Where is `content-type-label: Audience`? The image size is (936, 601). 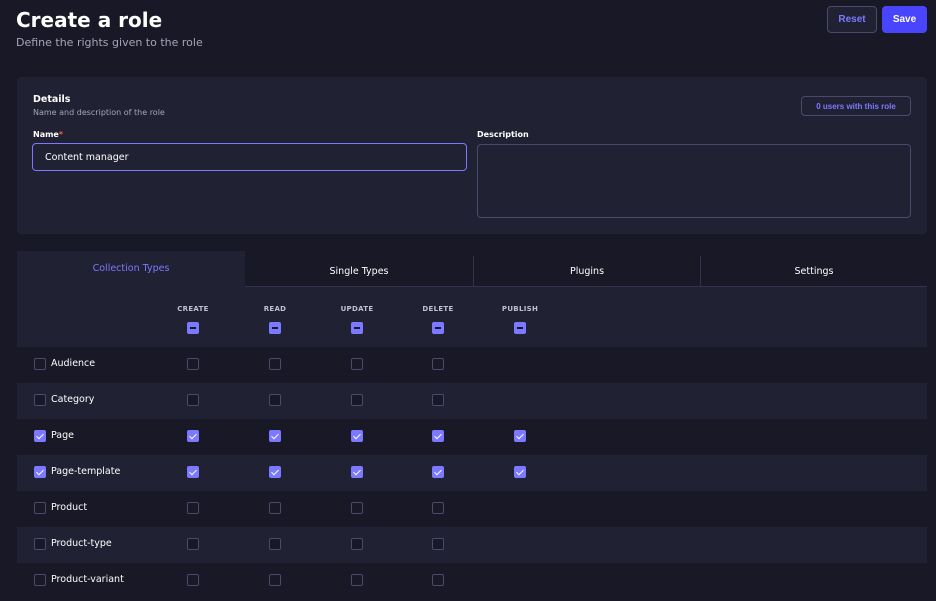
content-type-label: Audience is located at coordinates (73, 363).